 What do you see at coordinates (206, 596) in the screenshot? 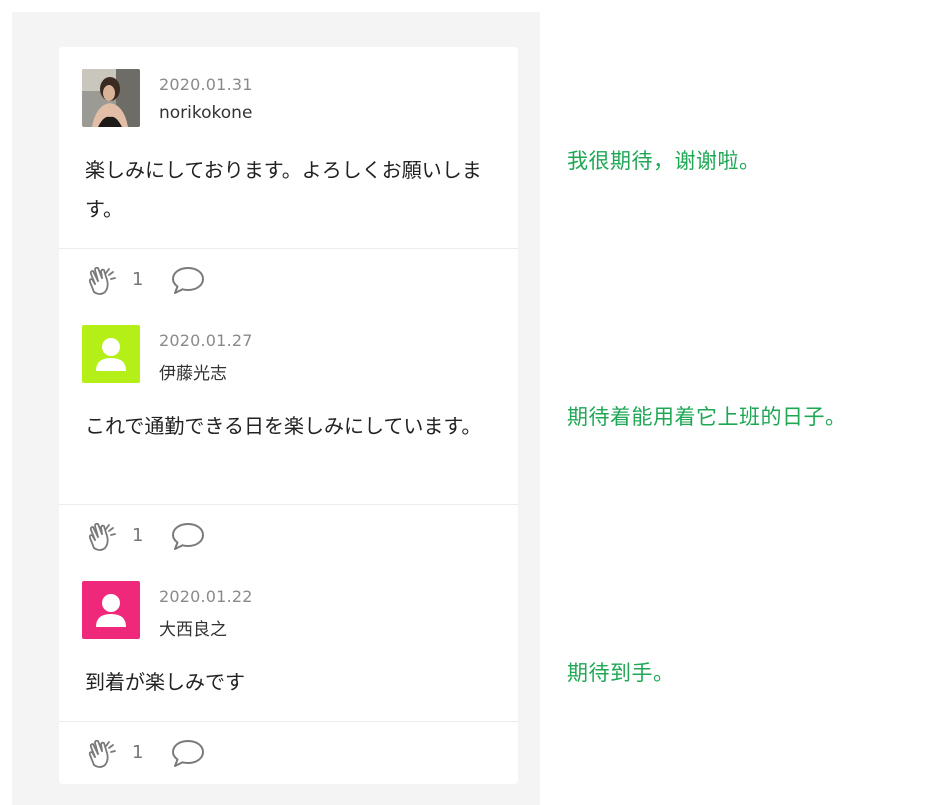
I see `comment-date: 2020.01.22` at bounding box center [206, 596].